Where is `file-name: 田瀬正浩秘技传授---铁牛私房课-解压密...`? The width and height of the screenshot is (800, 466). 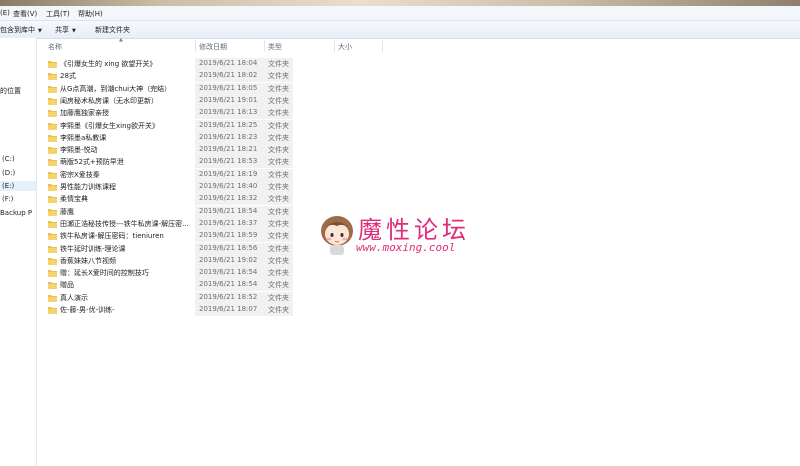 file-name: 田瀬正浩秘技传授---铁牛私房课-解压密... is located at coordinates (124, 223).